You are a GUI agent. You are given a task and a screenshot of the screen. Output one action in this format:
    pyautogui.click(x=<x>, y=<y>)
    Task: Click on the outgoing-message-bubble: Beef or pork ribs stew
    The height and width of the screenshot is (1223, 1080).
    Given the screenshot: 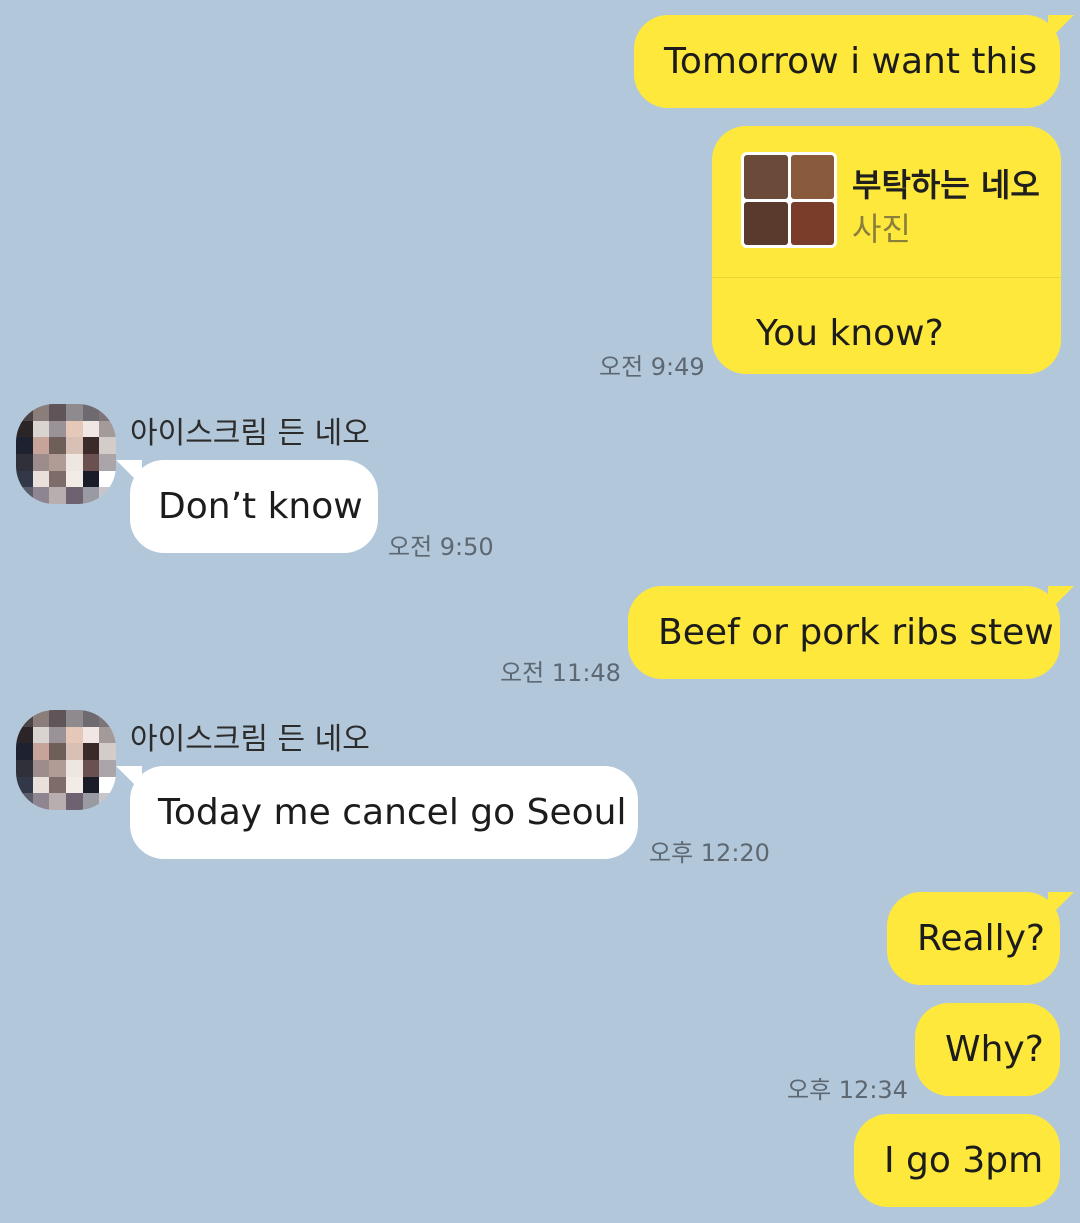 What is the action you would take?
    pyautogui.click(x=851, y=632)
    